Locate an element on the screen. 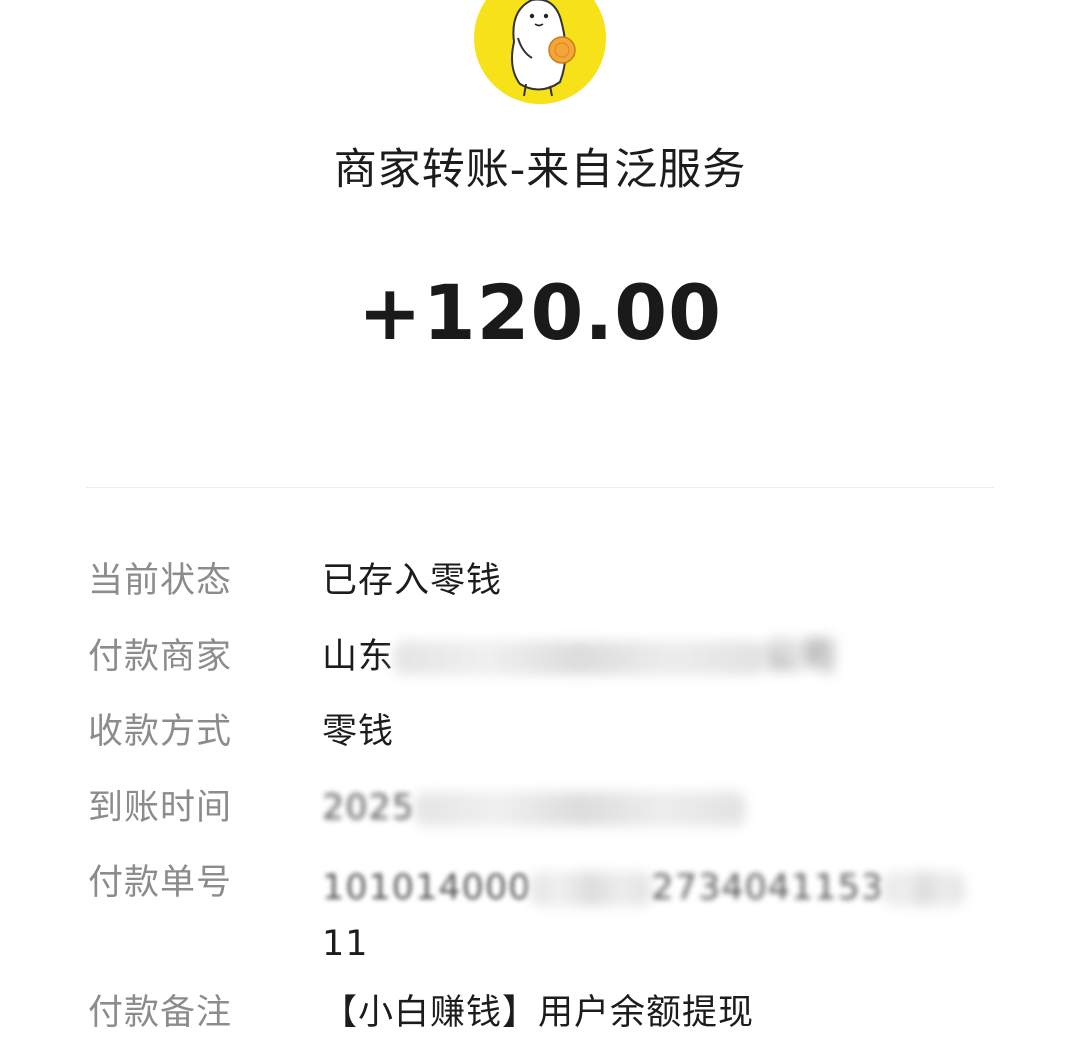 This screenshot has height=1038, width=1080. arrival-time-value: 2025 is located at coordinates (662, 808).